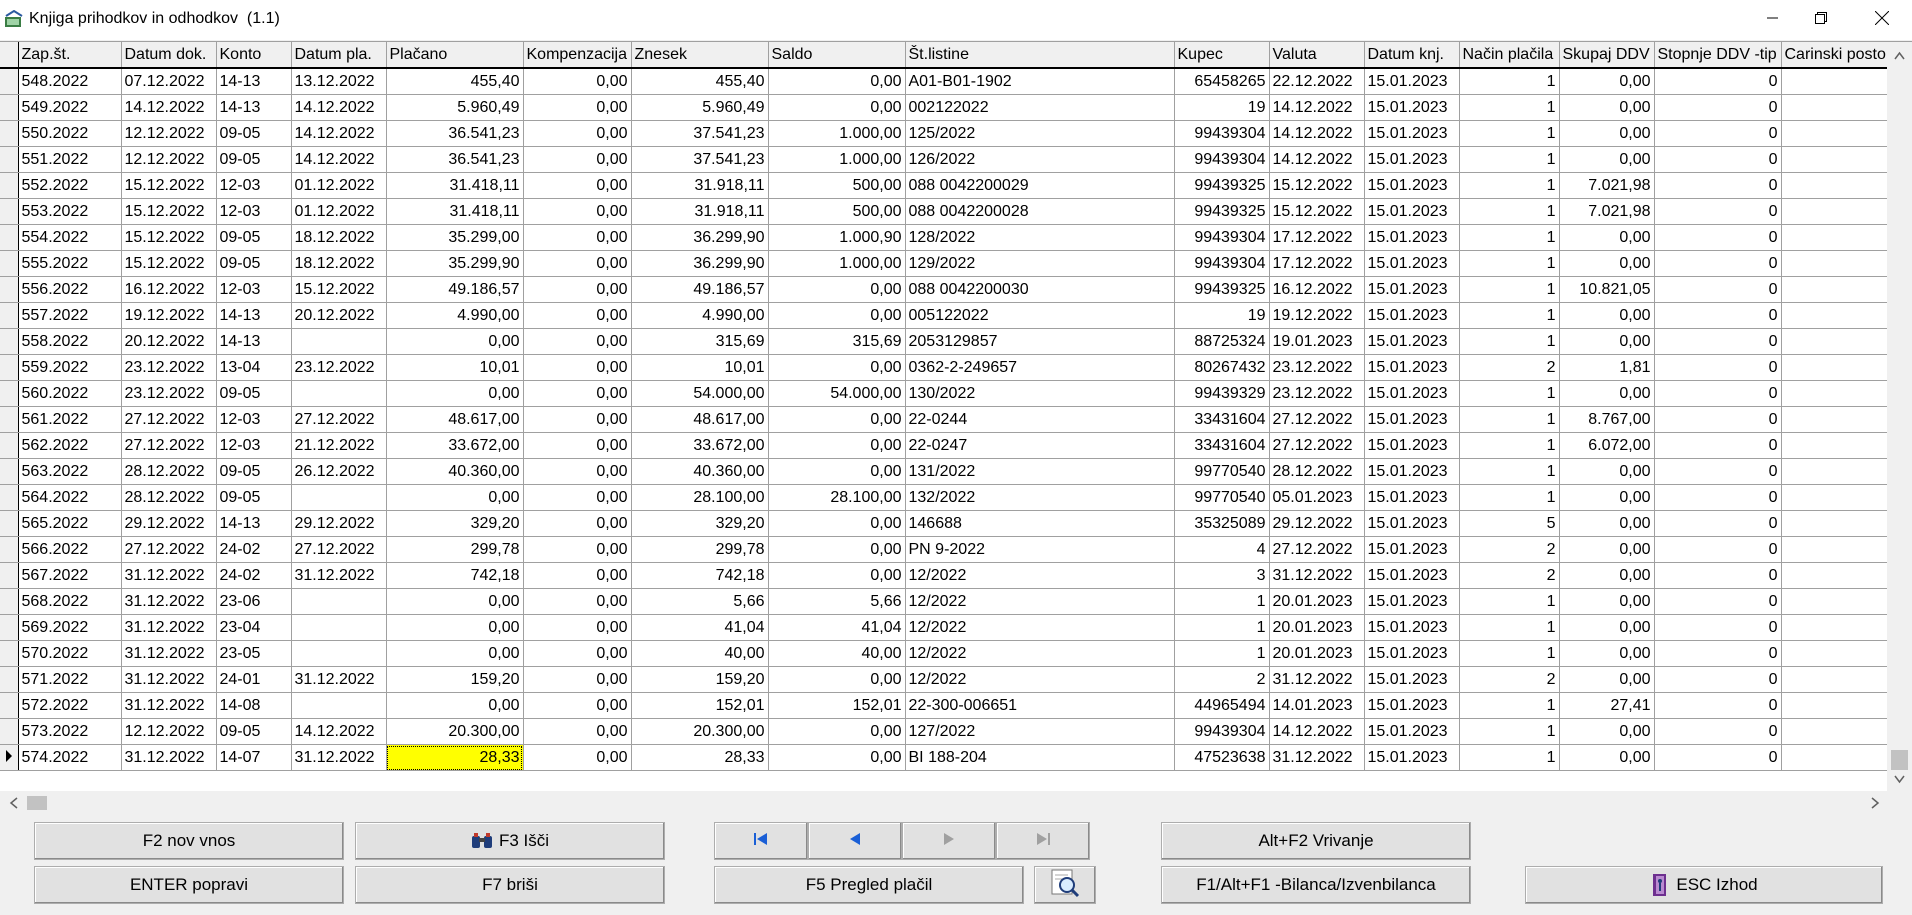  I want to click on table-cell: 2, so click(1509, 679).